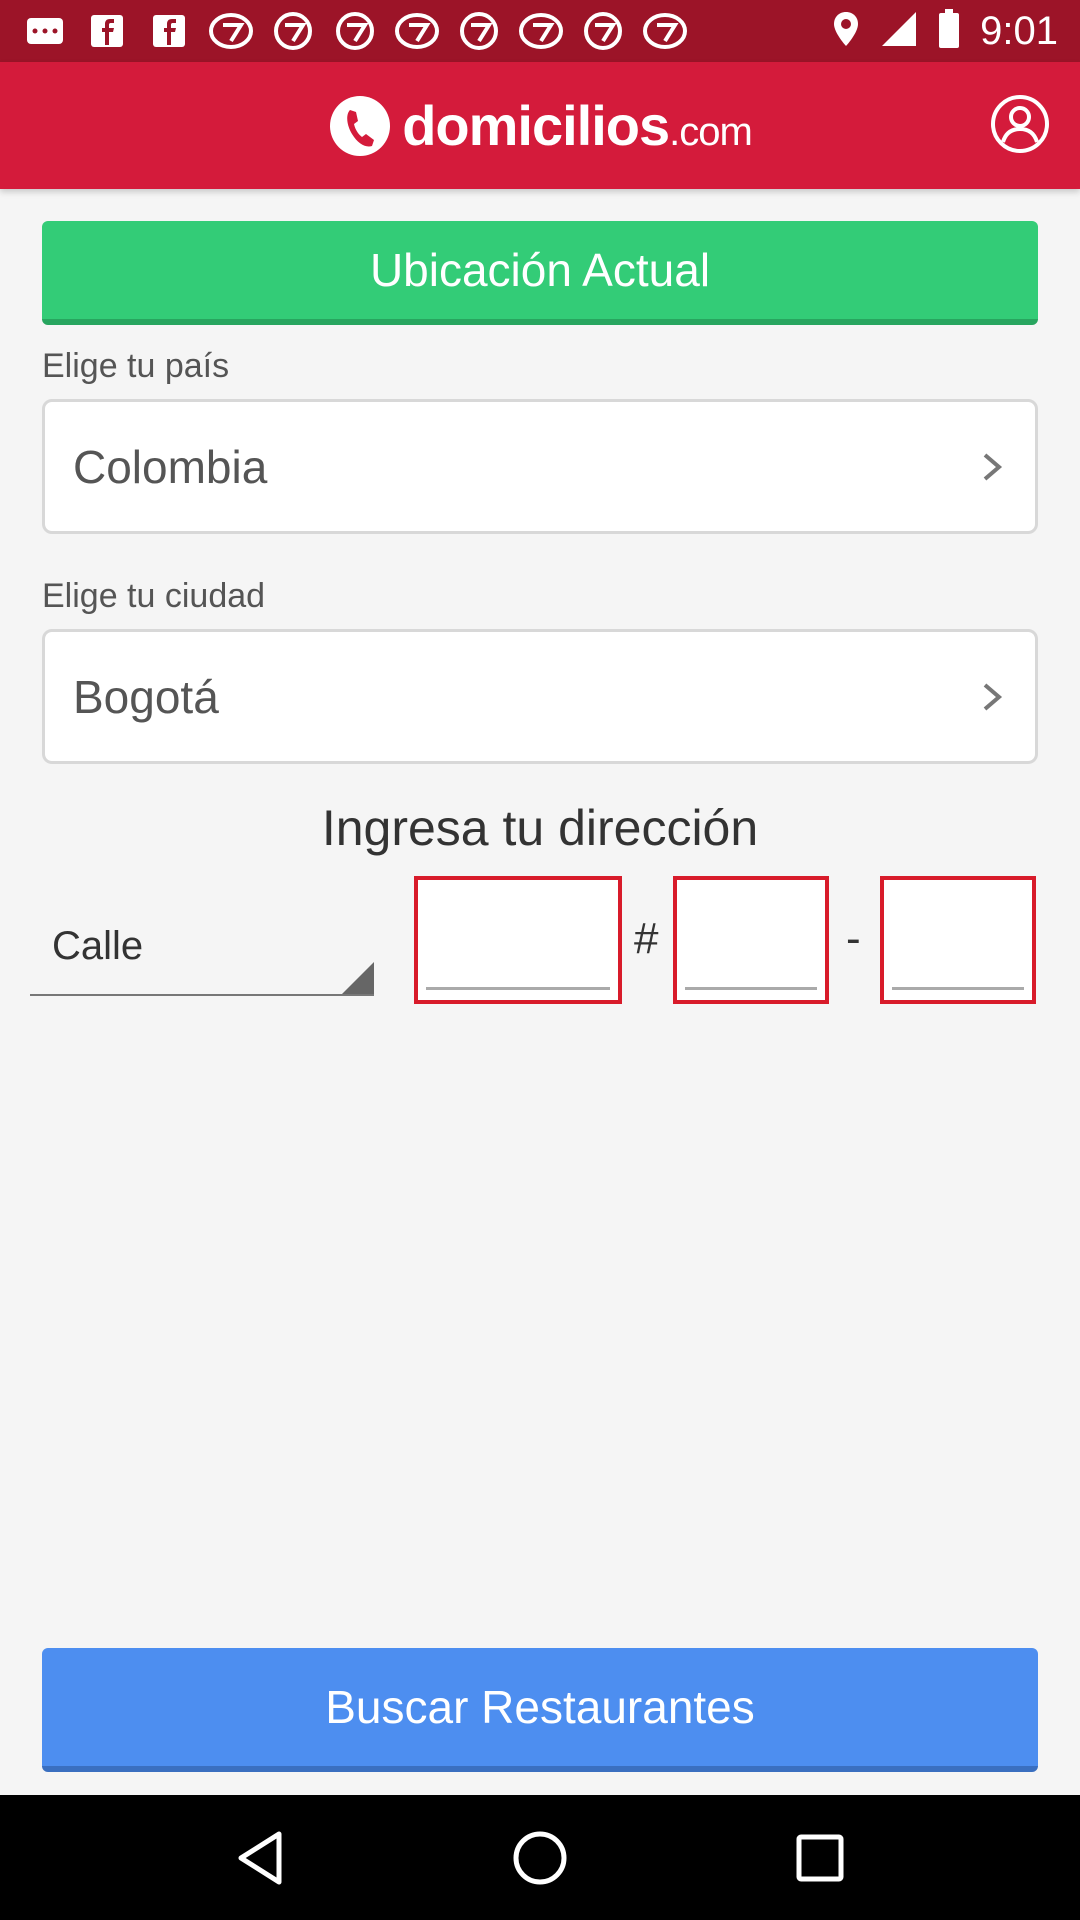  Describe the element at coordinates (358, 978) in the screenshot. I see `dropdown-triangle-icon` at that location.